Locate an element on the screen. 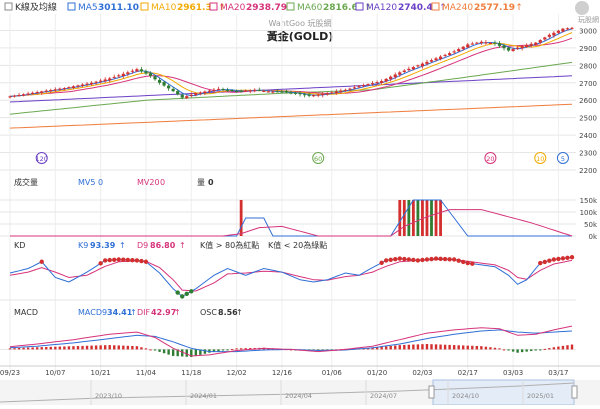  price-axis-label: 2500 is located at coordinates (588, 119).